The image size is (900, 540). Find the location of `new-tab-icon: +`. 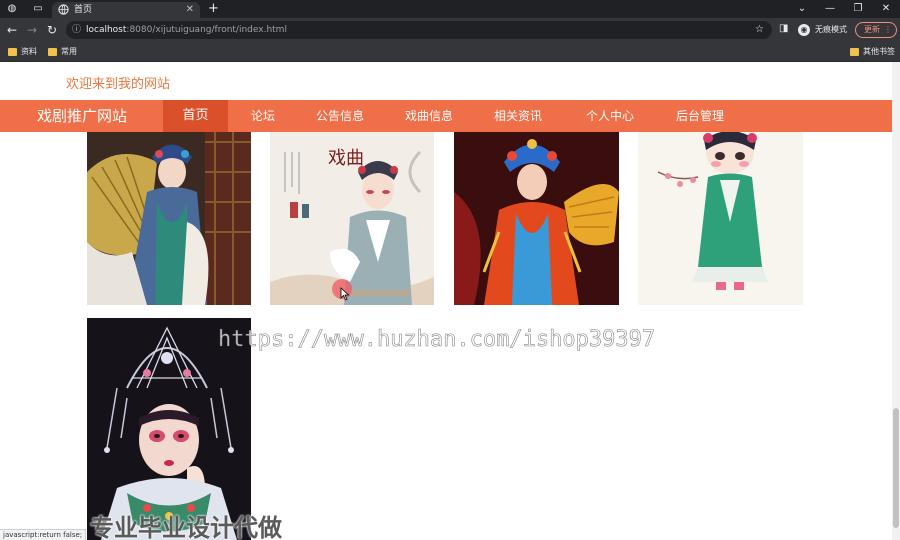

new-tab-icon: + is located at coordinates (213, 8).